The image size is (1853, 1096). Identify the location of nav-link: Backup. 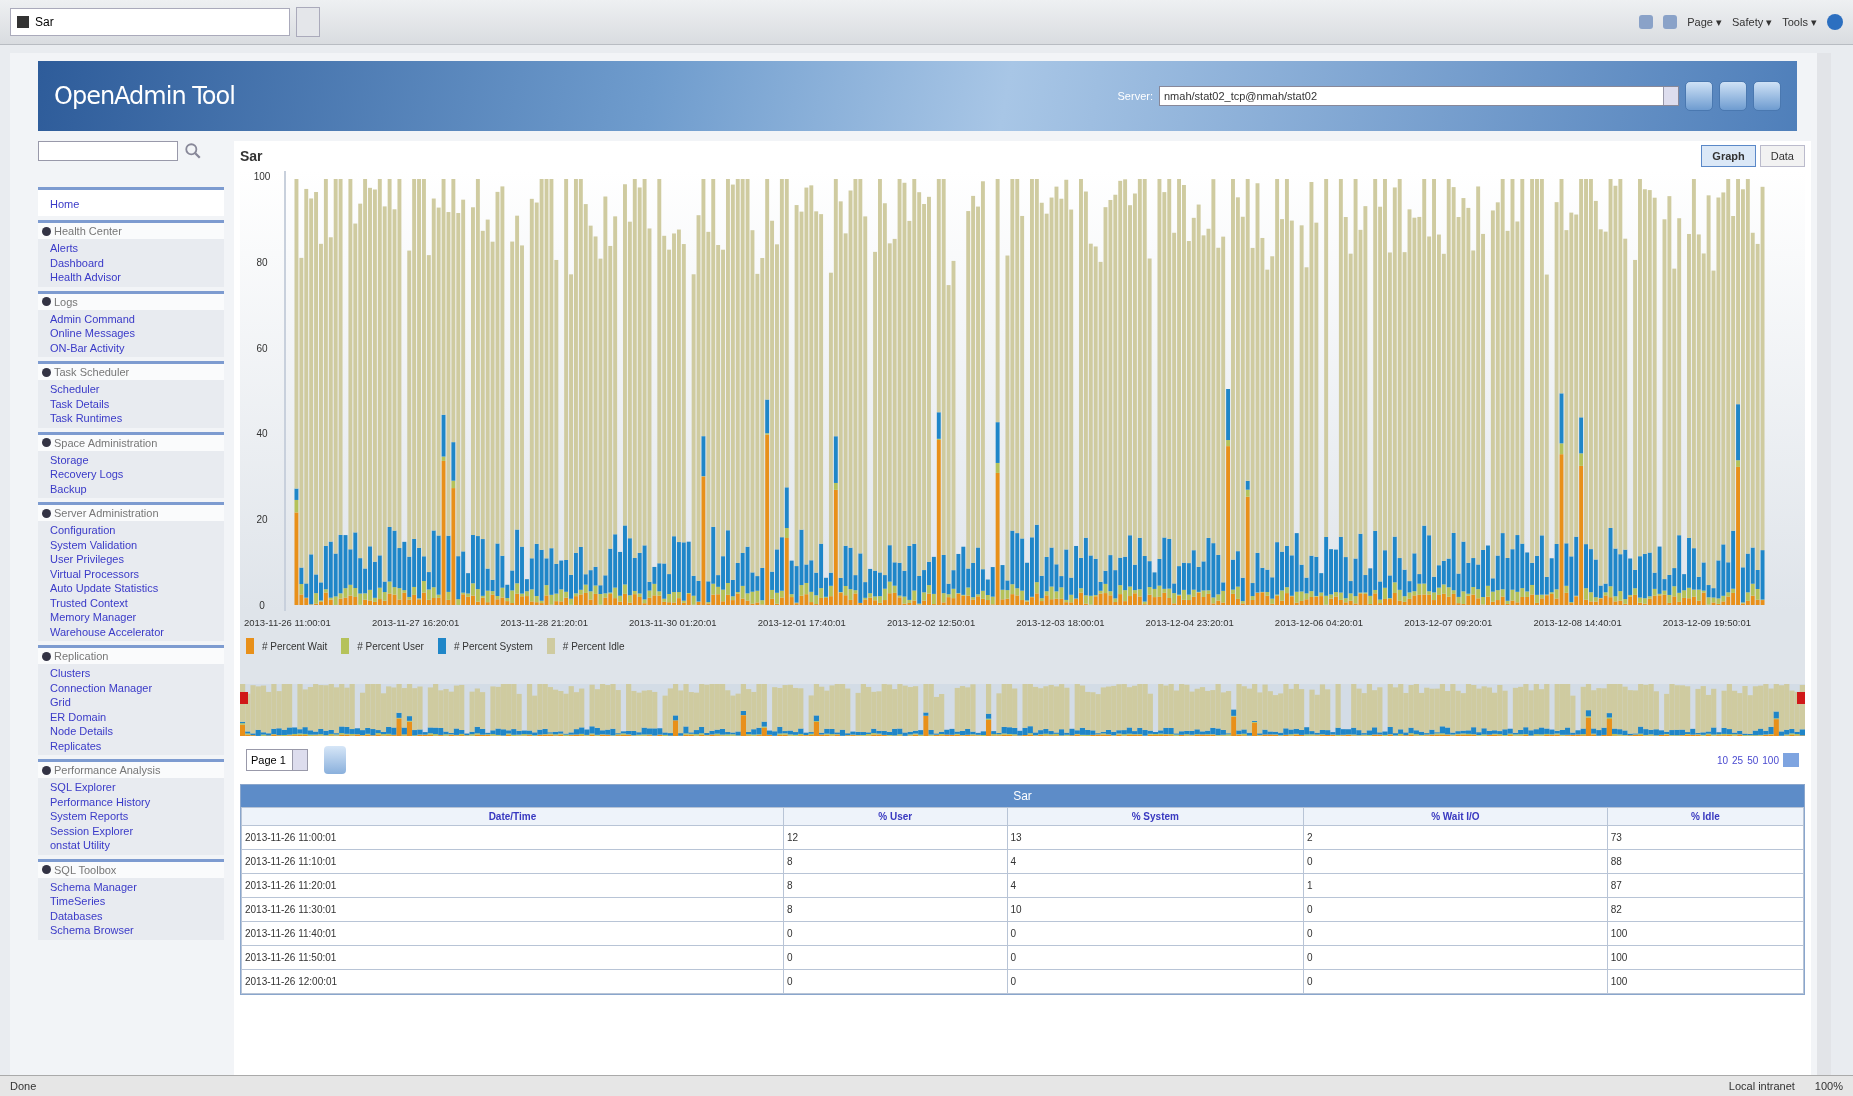
(68, 488).